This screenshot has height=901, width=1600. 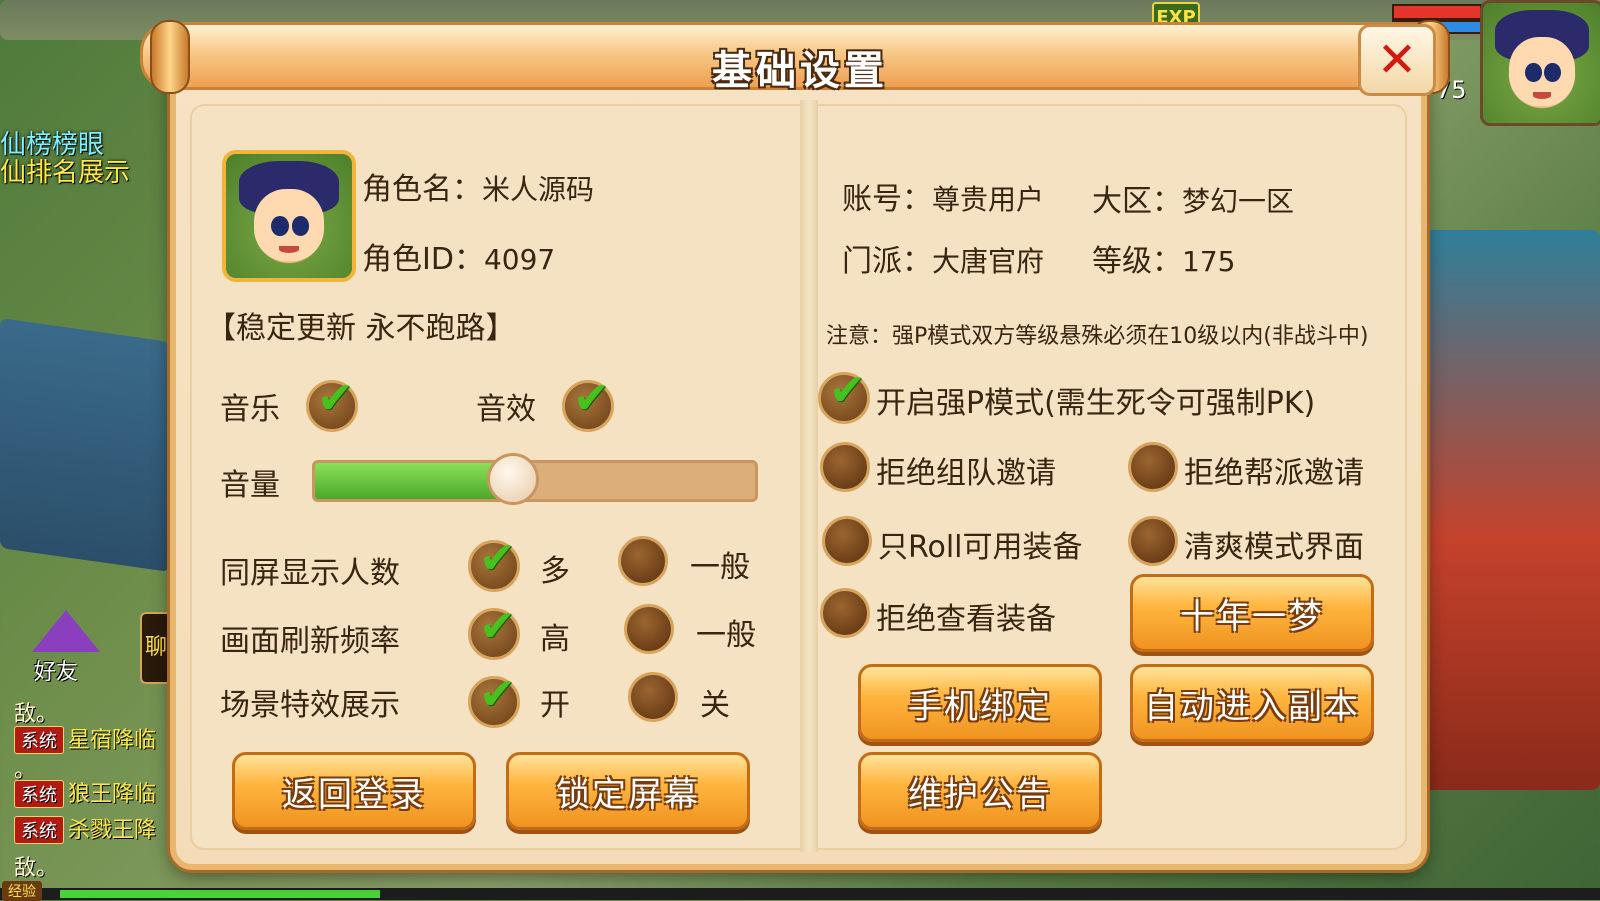 What do you see at coordinates (726, 635) in the screenshot?
I see `refresh-normal-label: 一般` at bounding box center [726, 635].